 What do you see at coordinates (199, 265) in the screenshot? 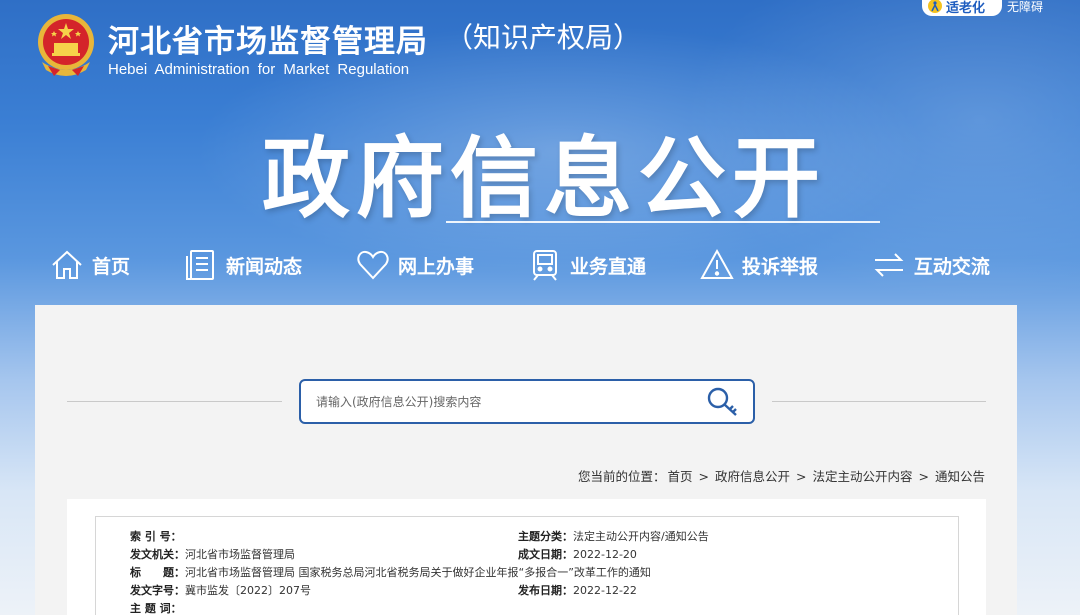
I see `document-icon` at bounding box center [199, 265].